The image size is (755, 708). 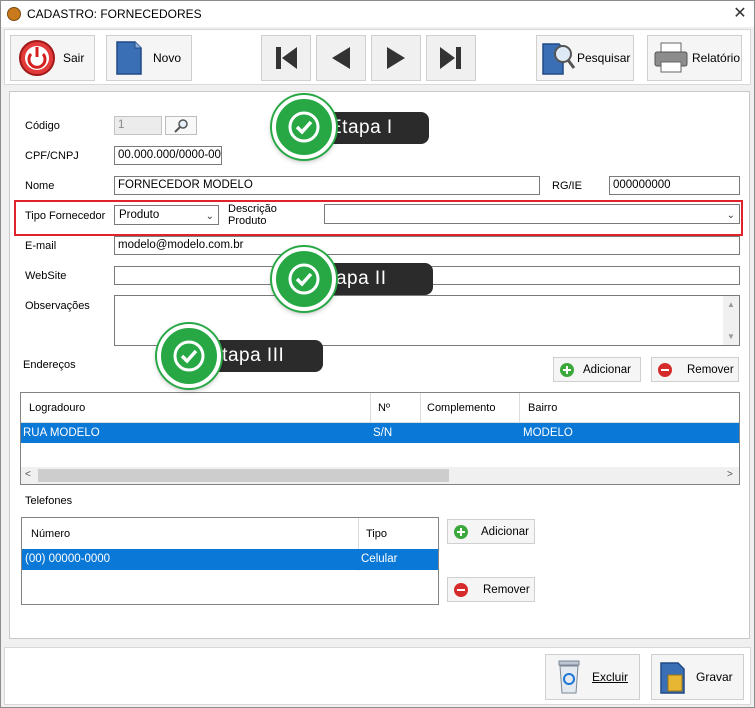 What do you see at coordinates (384, 408) in the screenshot?
I see `col-numero: Nº` at bounding box center [384, 408].